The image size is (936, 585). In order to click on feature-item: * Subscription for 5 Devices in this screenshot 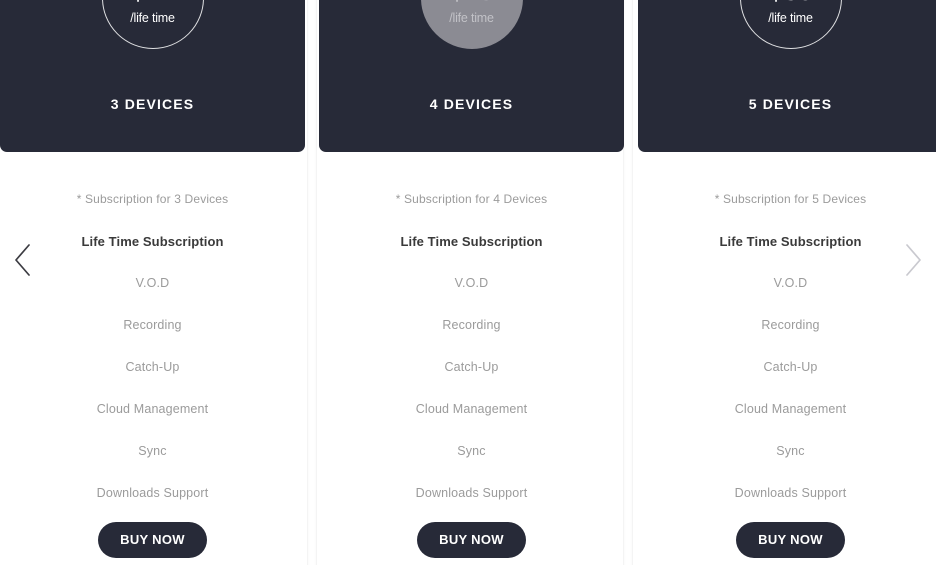, I will do `click(790, 199)`.